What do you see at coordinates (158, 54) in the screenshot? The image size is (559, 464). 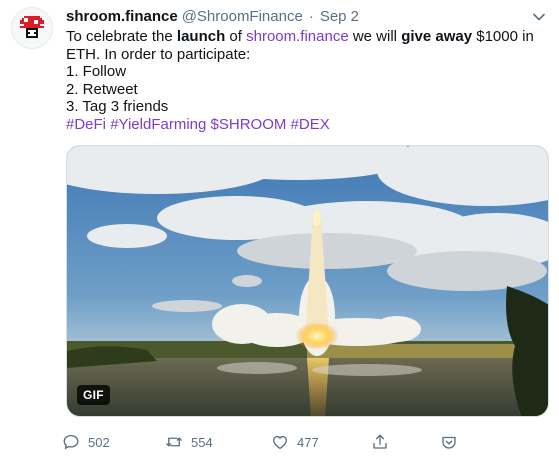 I see `text-line-2: ETH. In order to participate:` at bounding box center [158, 54].